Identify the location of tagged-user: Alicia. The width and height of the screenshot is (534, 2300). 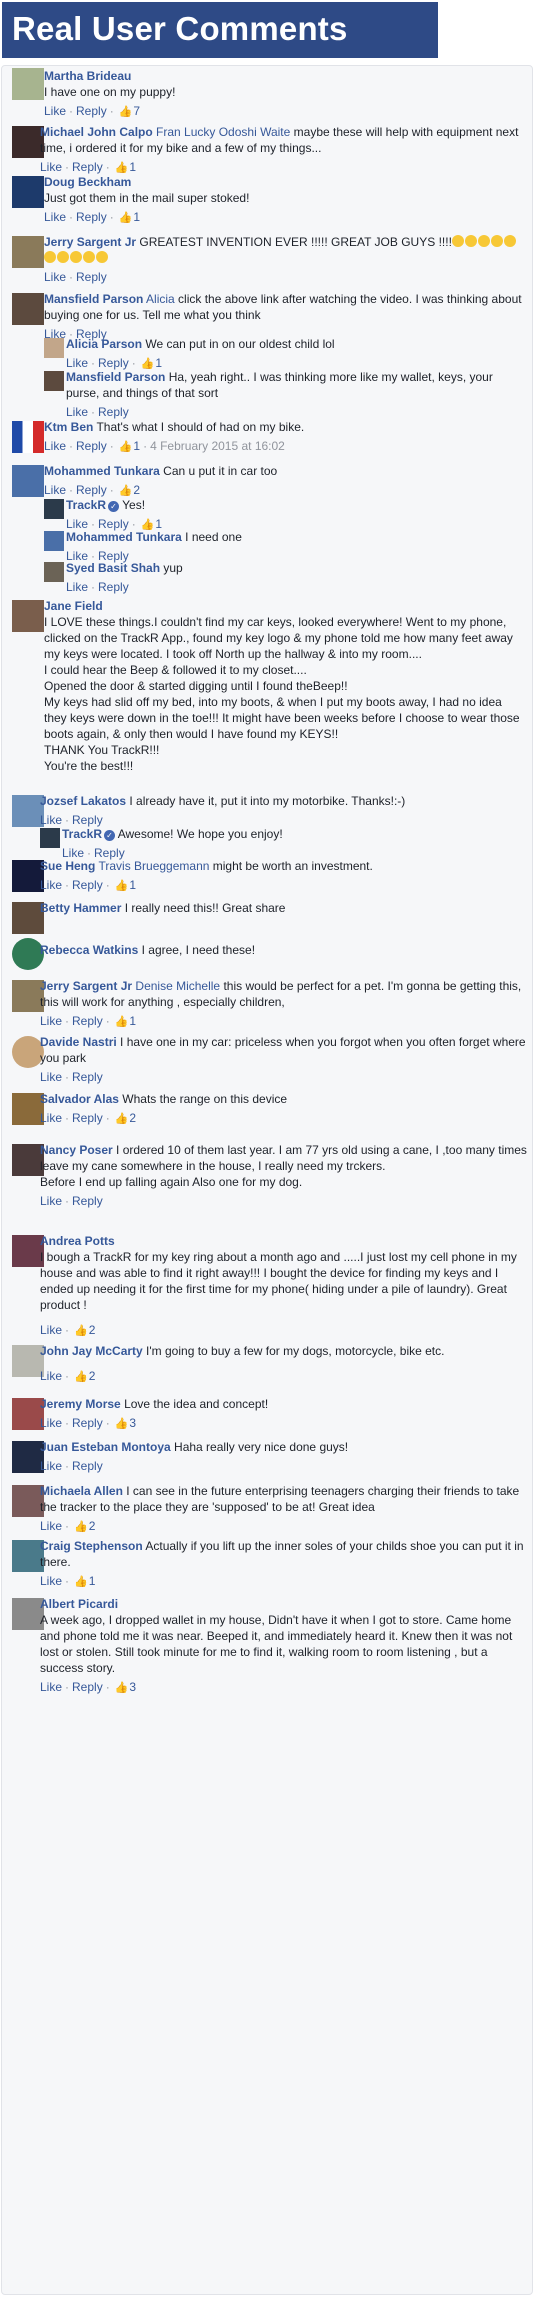
(160, 299).